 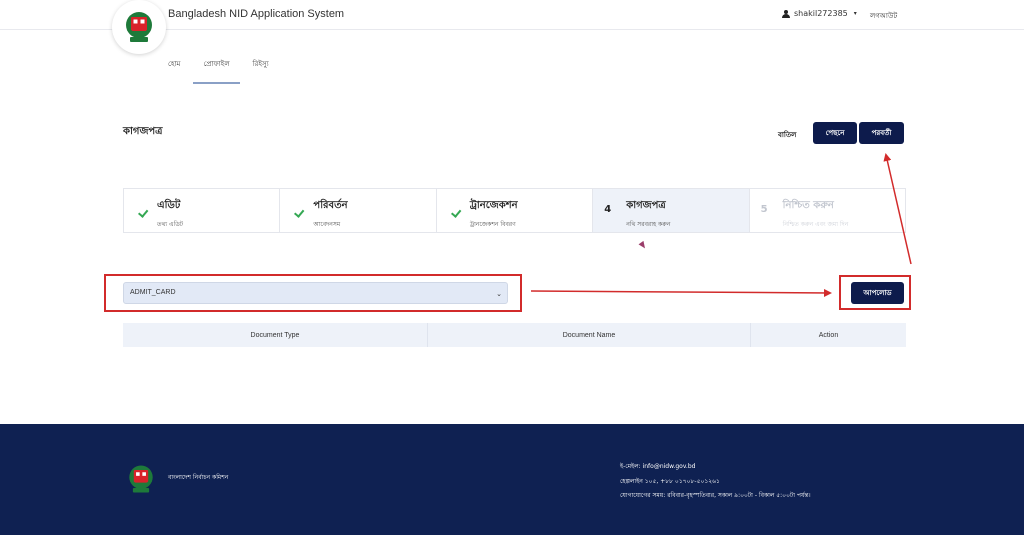 I want to click on step-subtitle: ট্রানজেকশন বিবরণ, so click(x=492, y=224).